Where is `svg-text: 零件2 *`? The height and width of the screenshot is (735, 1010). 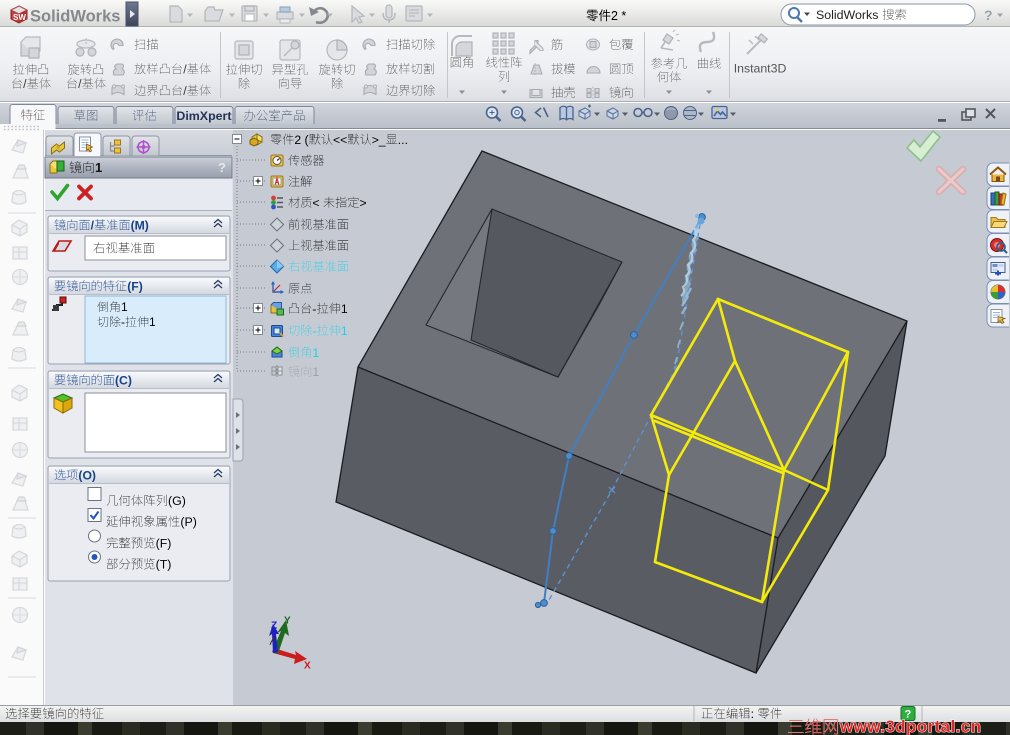 svg-text: 零件2 * is located at coordinates (606, 16).